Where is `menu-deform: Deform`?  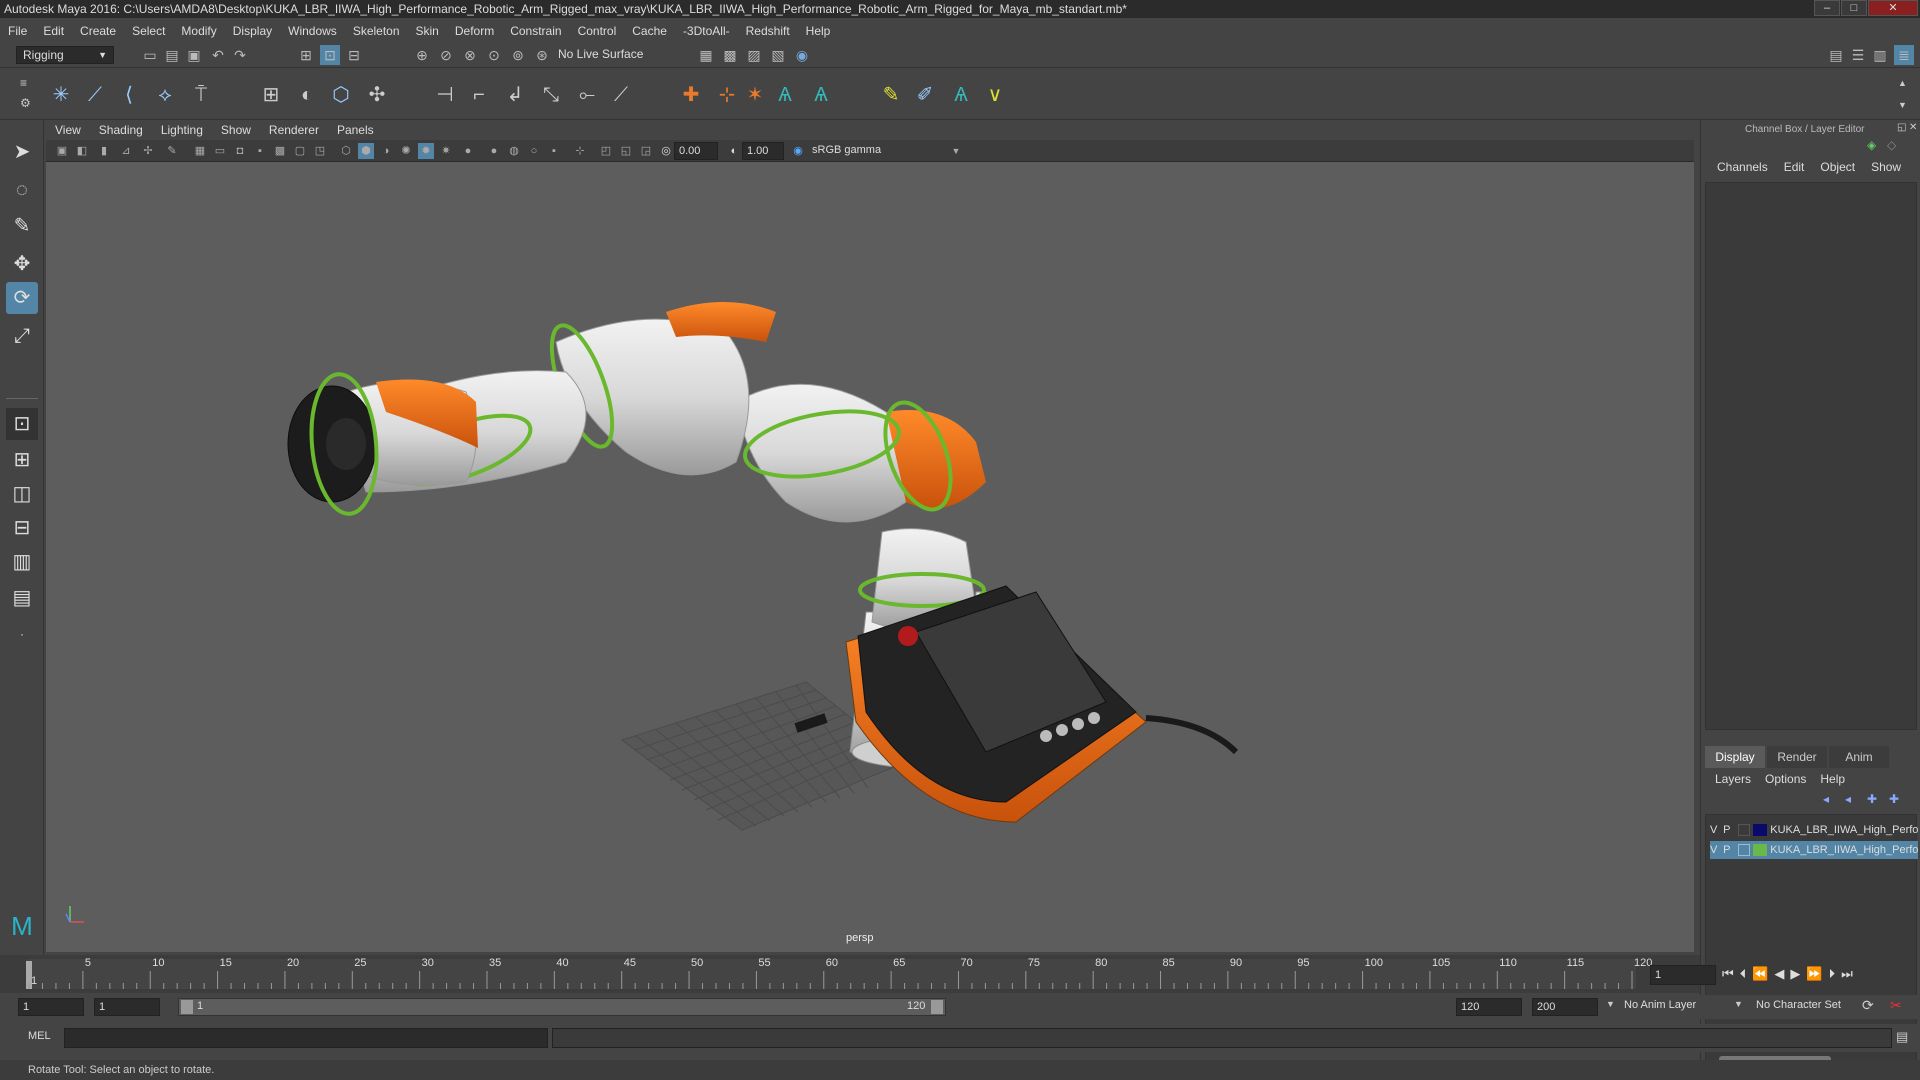 menu-deform: Deform is located at coordinates (474, 31).